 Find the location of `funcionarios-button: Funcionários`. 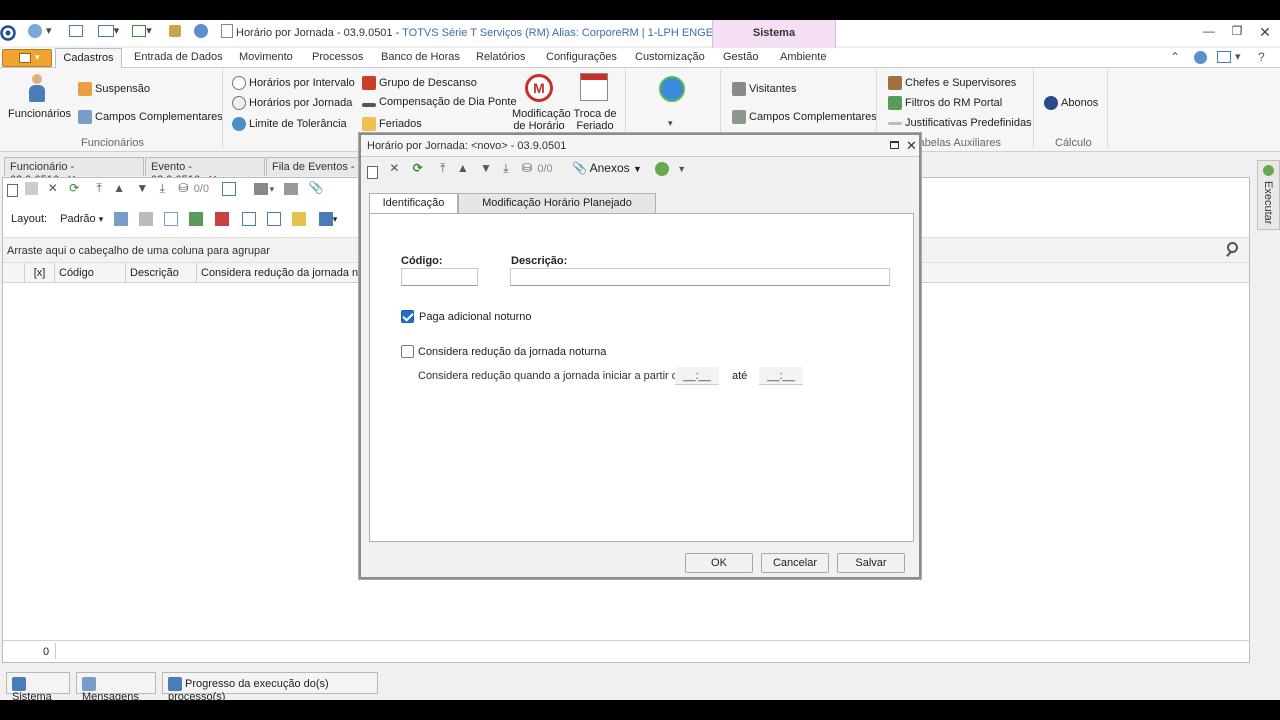

funcionarios-button: Funcionários is located at coordinates (39, 114).